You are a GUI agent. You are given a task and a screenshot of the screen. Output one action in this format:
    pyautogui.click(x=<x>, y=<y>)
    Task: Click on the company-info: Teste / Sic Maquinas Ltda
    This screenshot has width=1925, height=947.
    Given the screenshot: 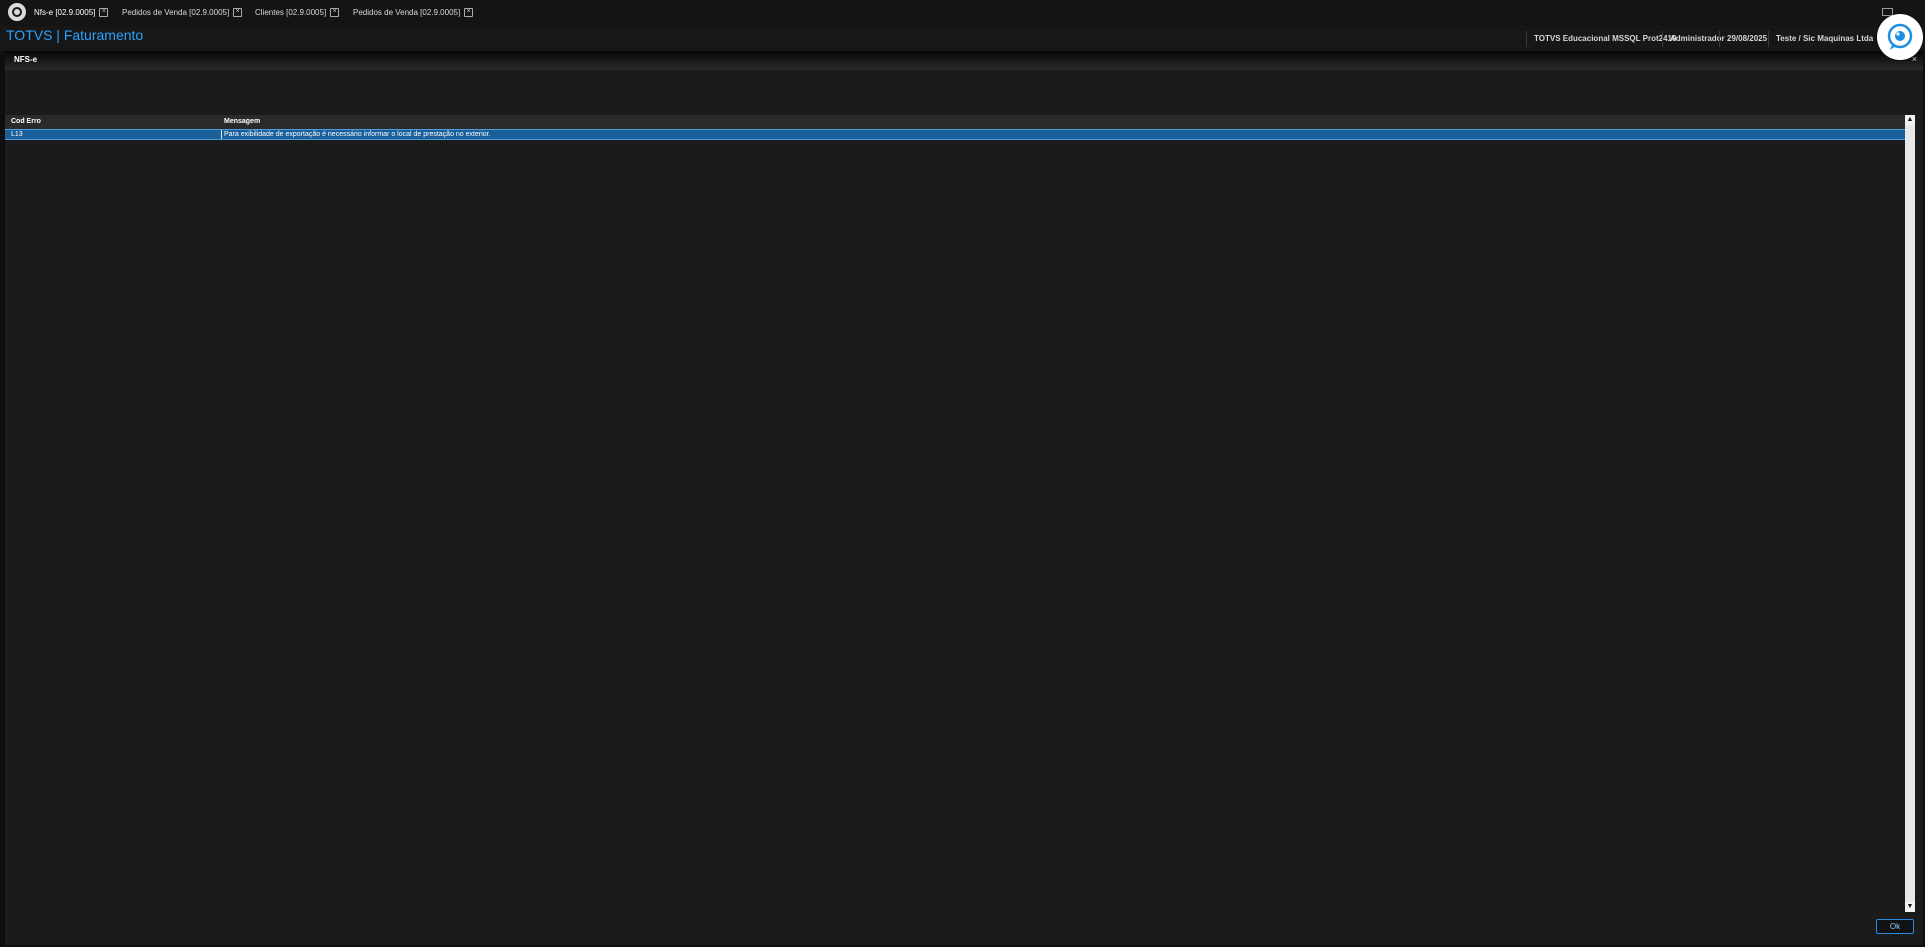 What is the action you would take?
    pyautogui.click(x=1820, y=39)
    